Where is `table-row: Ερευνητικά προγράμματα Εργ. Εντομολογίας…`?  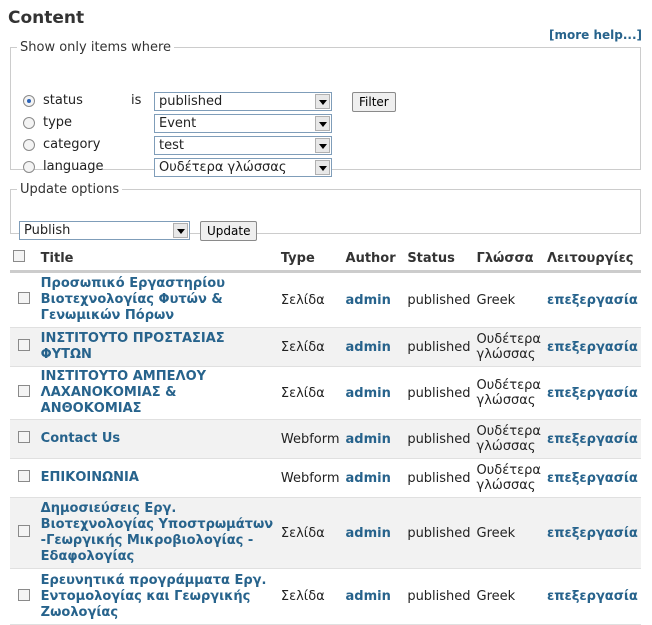 table-row: Ερευνητικά προγράμματα Εργ. Εντομολογίας… is located at coordinates (325, 596).